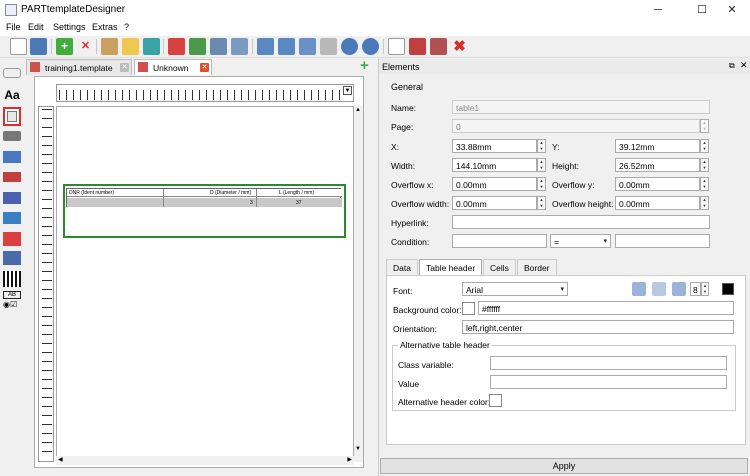 The image size is (750, 476). What do you see at coordinates (328, 46) in the screenshot?
I see `redo-icon` at bounding box center [328, 46].